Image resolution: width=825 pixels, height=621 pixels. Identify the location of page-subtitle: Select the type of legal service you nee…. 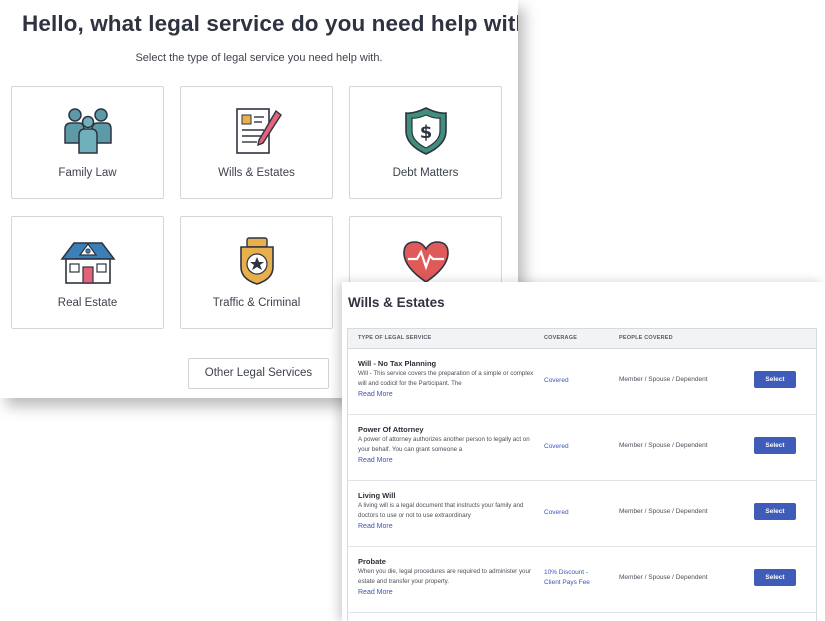
(259, 58).